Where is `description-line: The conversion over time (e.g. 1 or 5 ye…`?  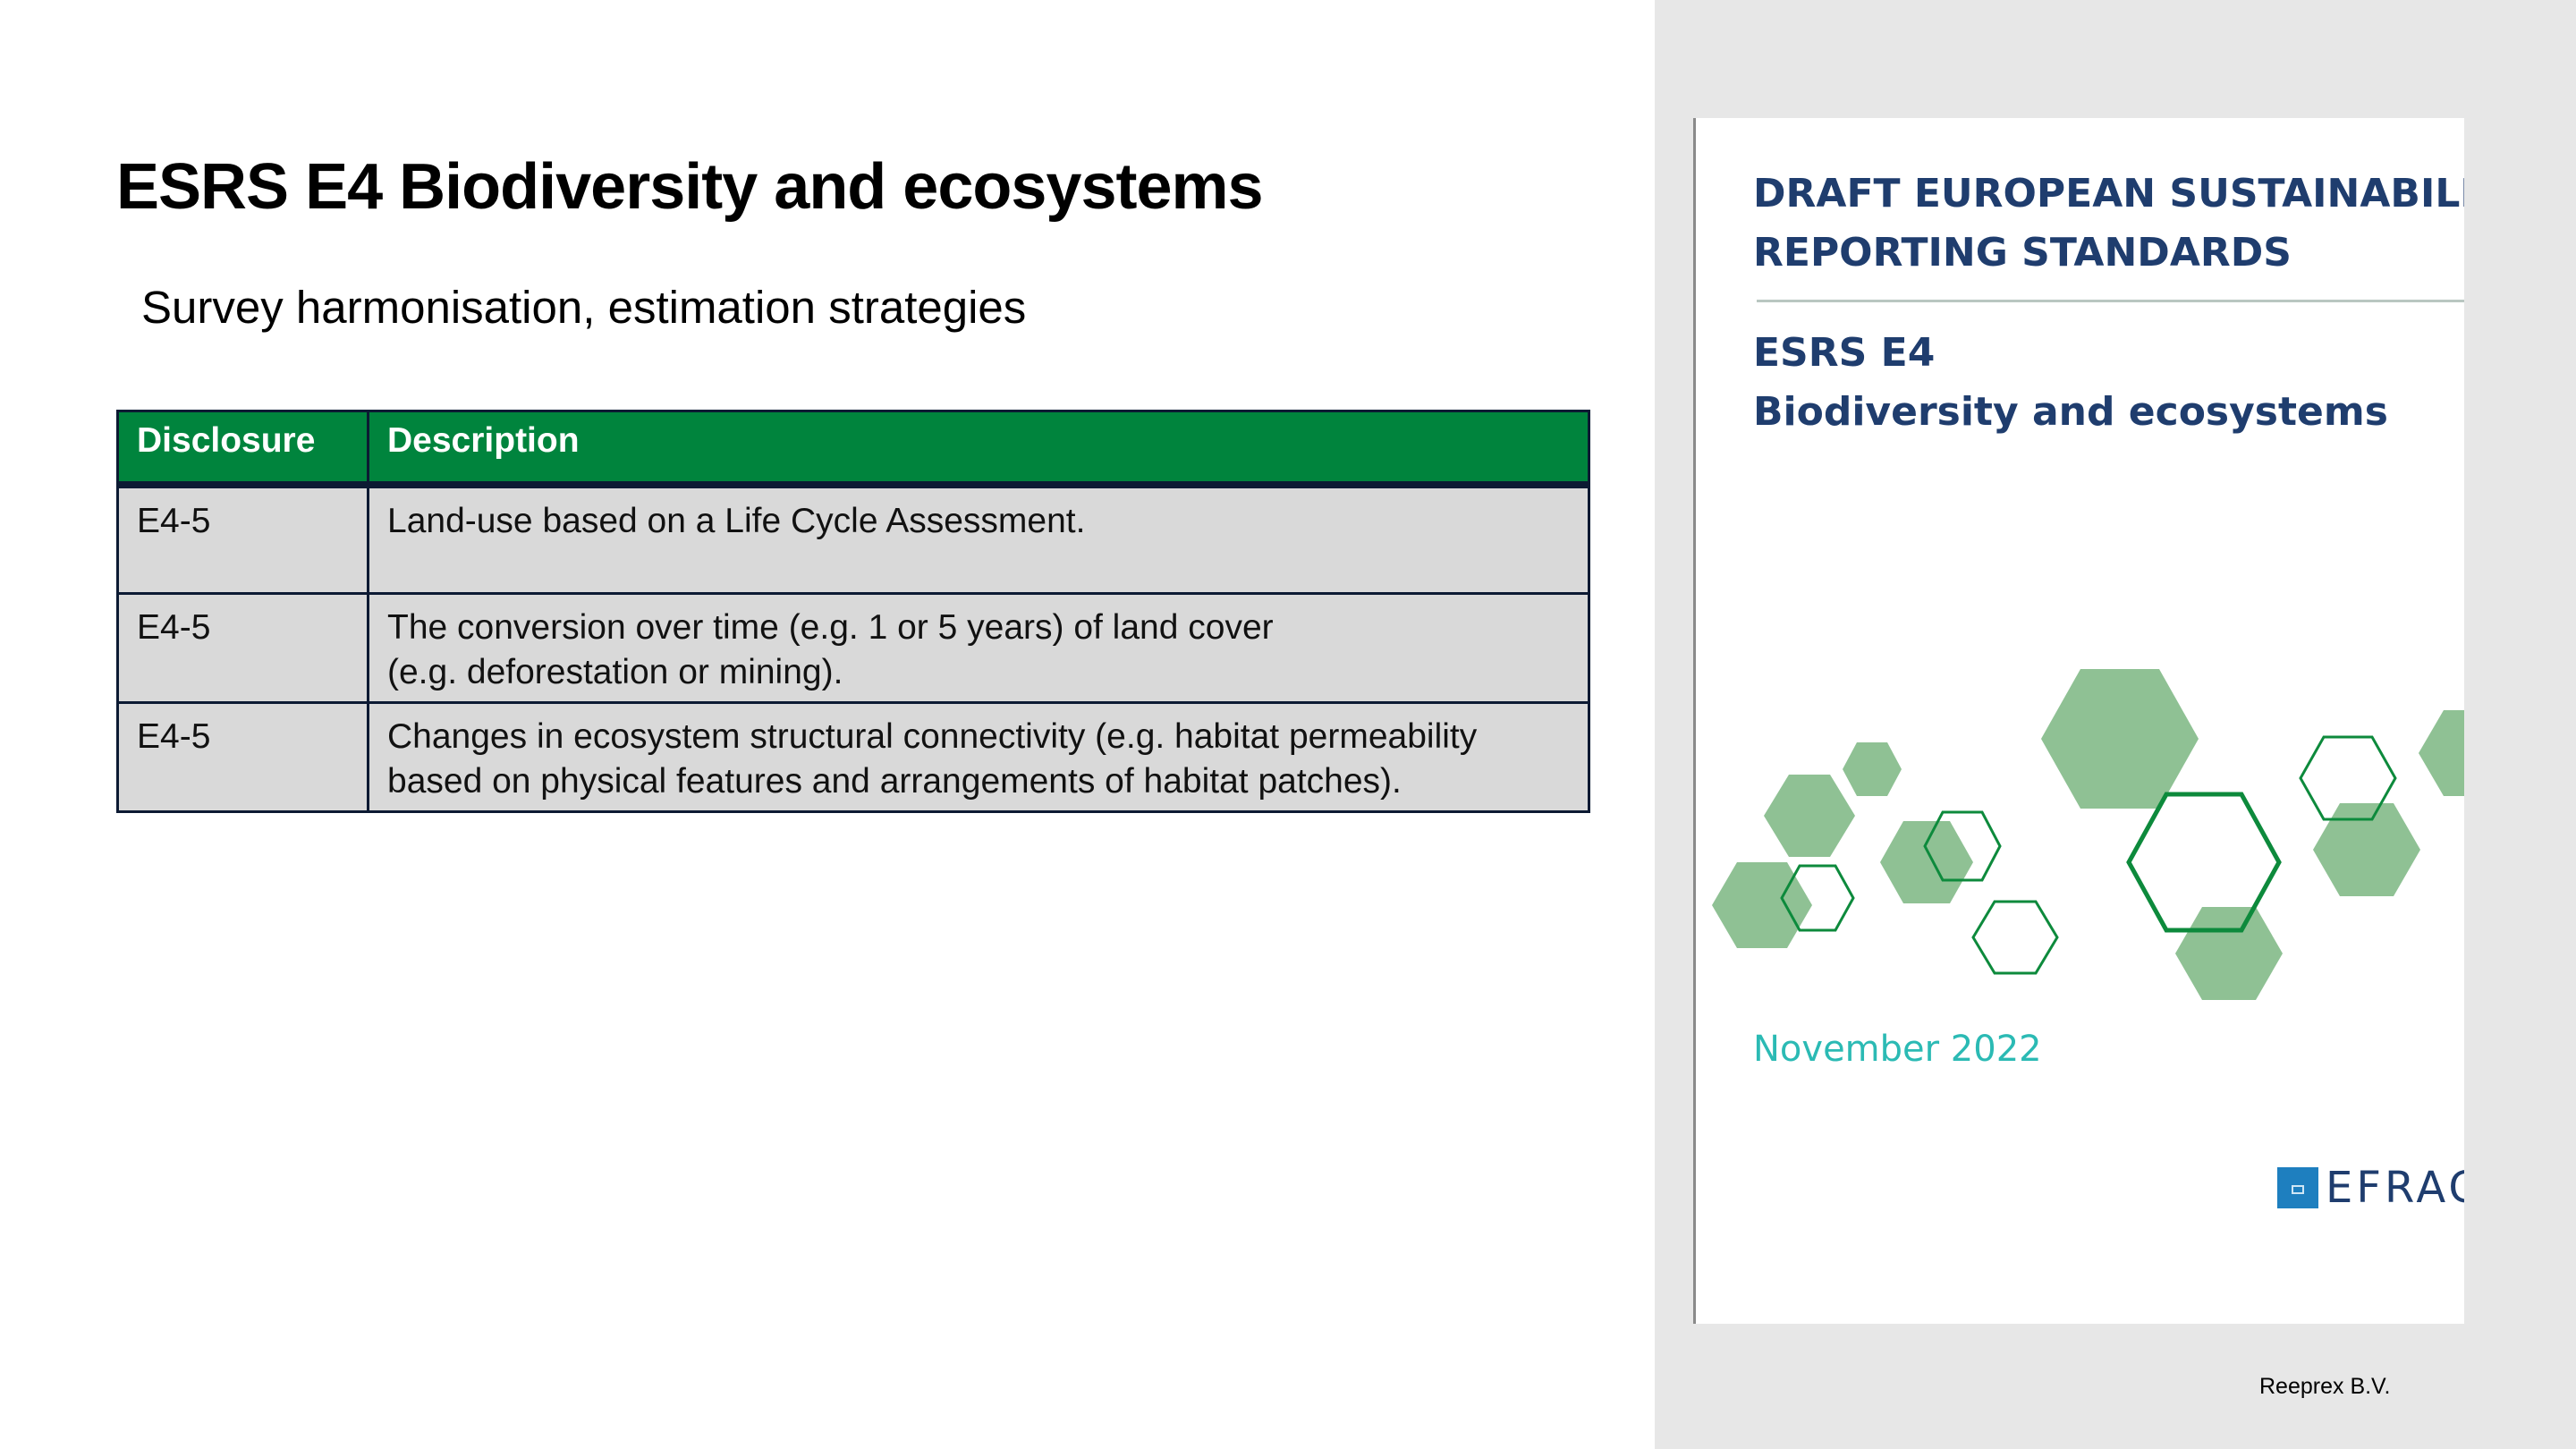 description-line: The conversion over time (e.g. 1 or 5 ye… is located at coordinates (830, 627).